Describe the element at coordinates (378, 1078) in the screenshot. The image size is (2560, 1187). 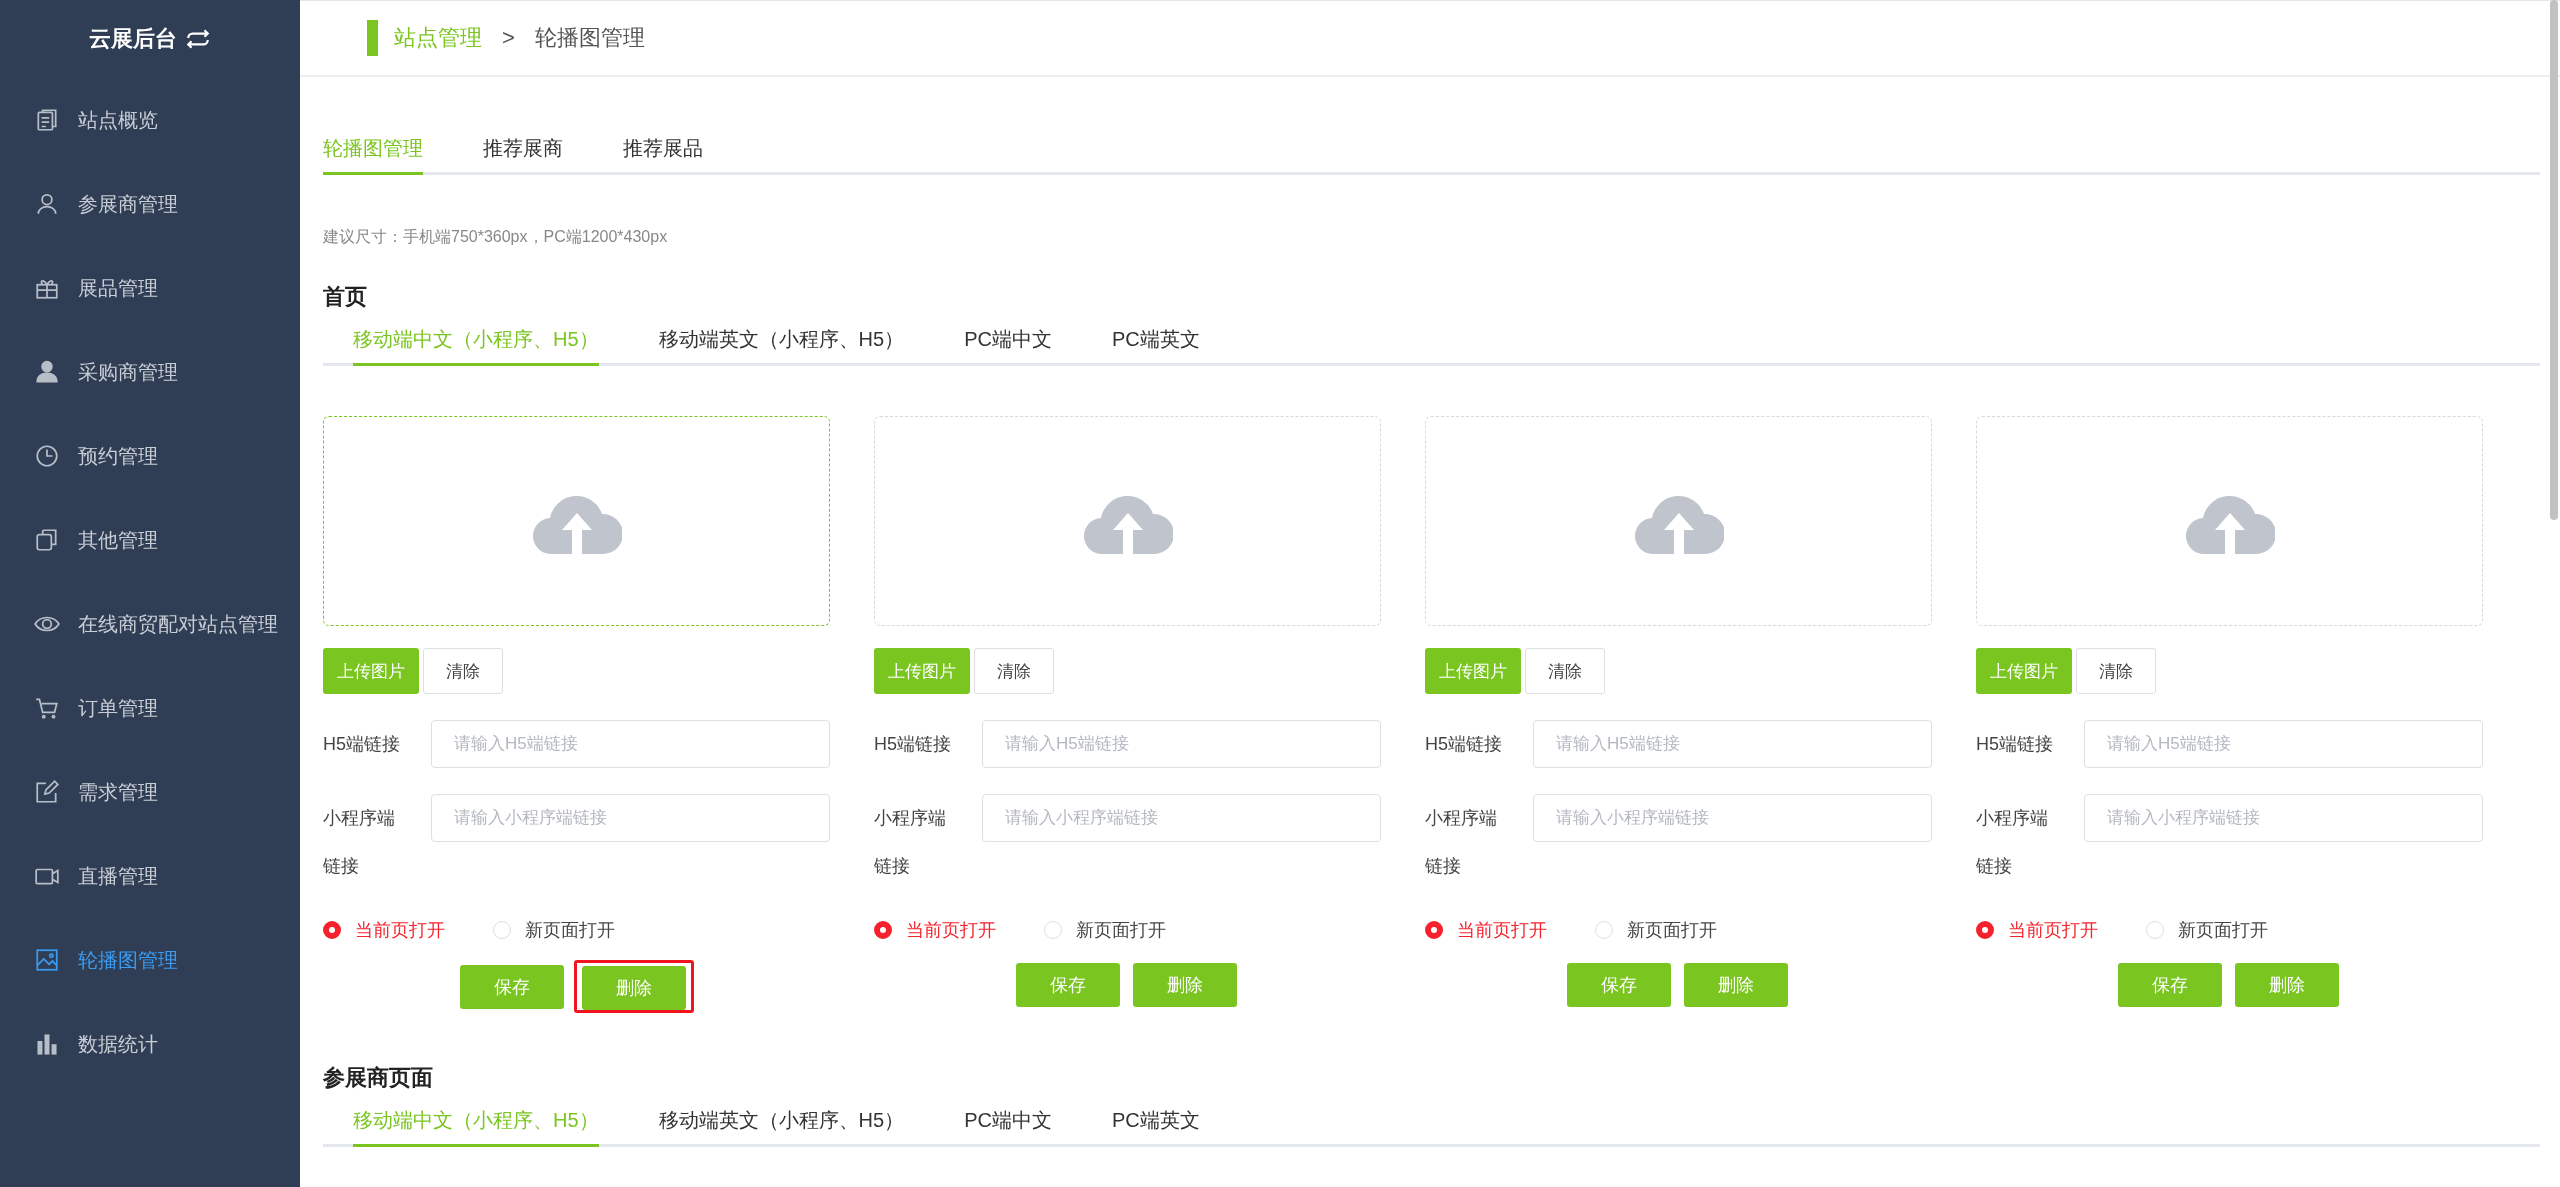
I see `section-title: 参展商页面` at that location.